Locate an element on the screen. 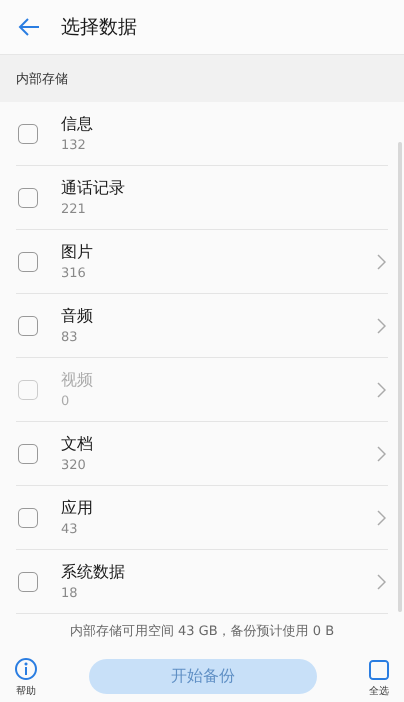 Image resolution: width=404 pixels, height=702 pixels. data-category-row: 通话记录 221 is located at coordinates (202, 198).